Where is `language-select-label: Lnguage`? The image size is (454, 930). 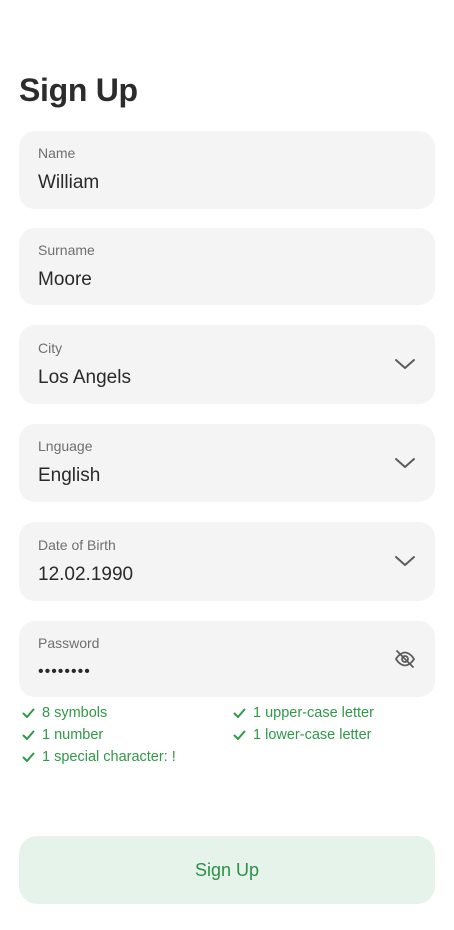 language-select-label: Lnguage is located at coordinates (65, 446).